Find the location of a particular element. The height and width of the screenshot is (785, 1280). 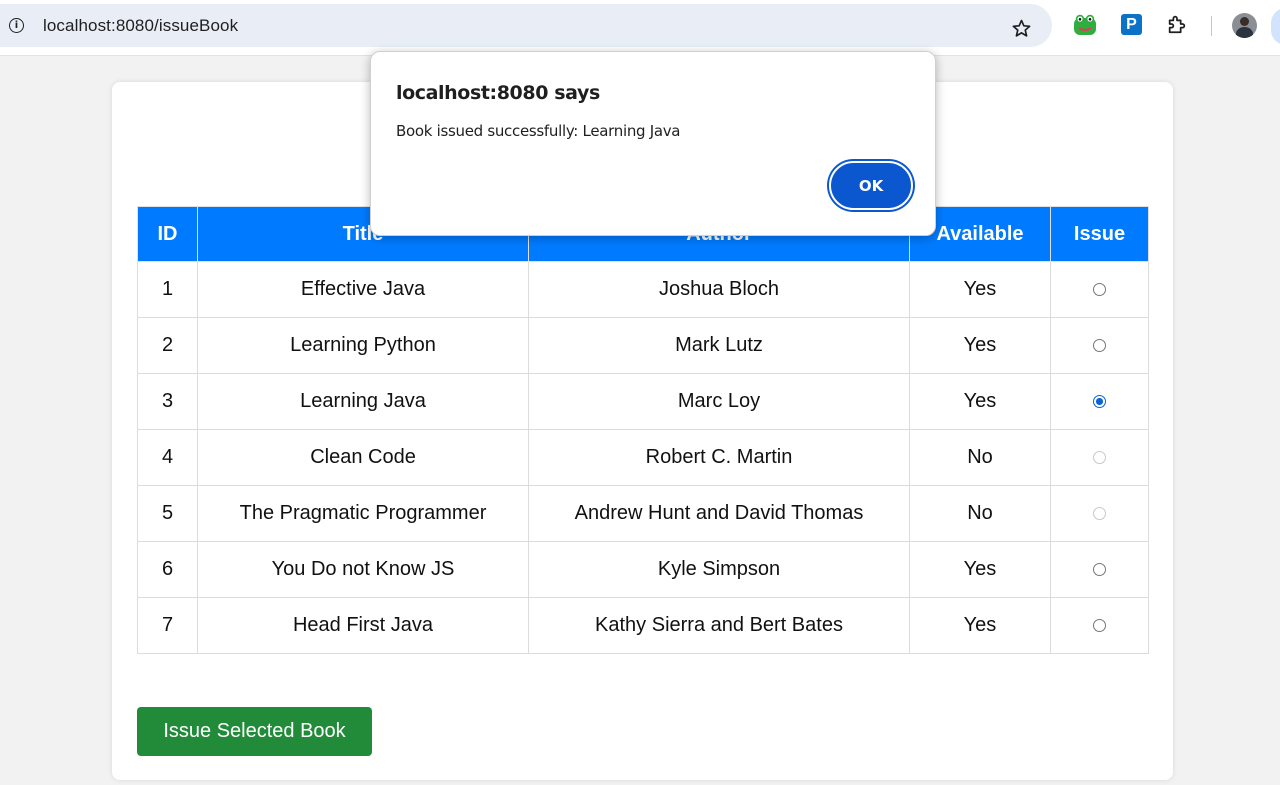

table-row: 4 Clean Code Robert C. Martin No is located at coordinates (643, 457).